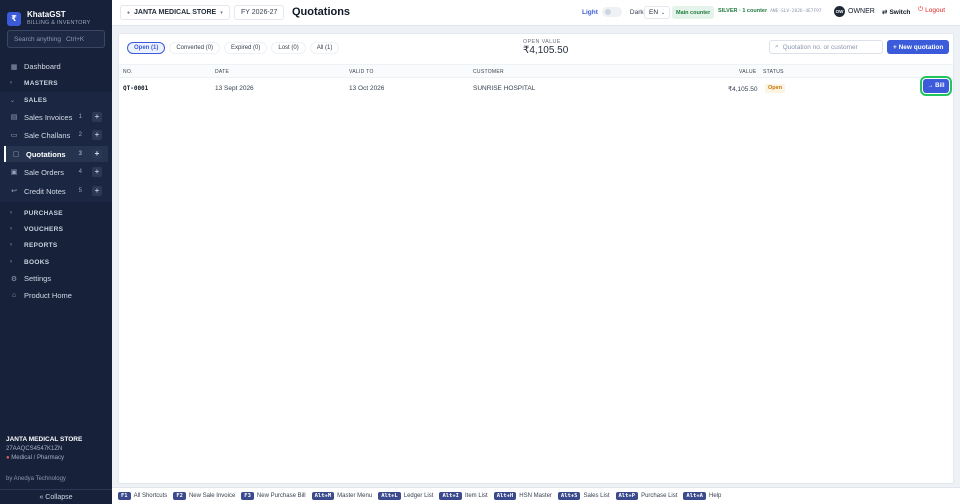 The height and width of the screenshot is (504, 960). Describe the element at coordinates (14, 18) in the screenshot. I see `rupee-logo-icon: ₹` at that location.